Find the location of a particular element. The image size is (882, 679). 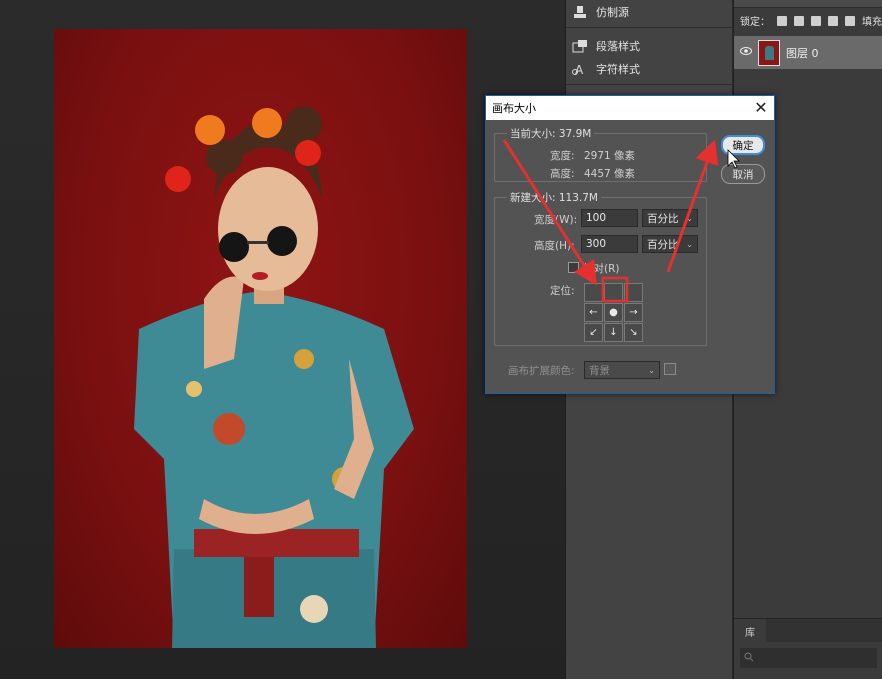

layer-thumbnail is located at coordinates (769, 52).